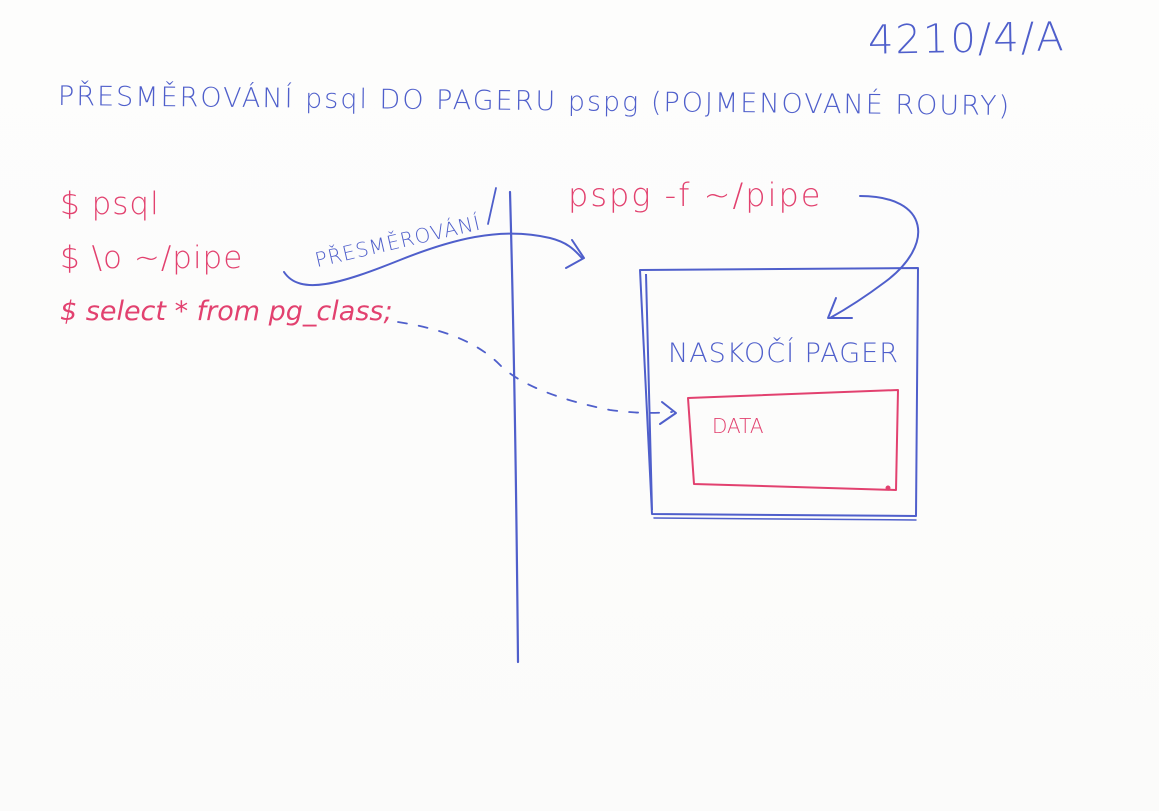  Describe the element at coordinates (695, 195) in the screenshot. I see `command-pspg: pspg -f ~/pipe` at that location.